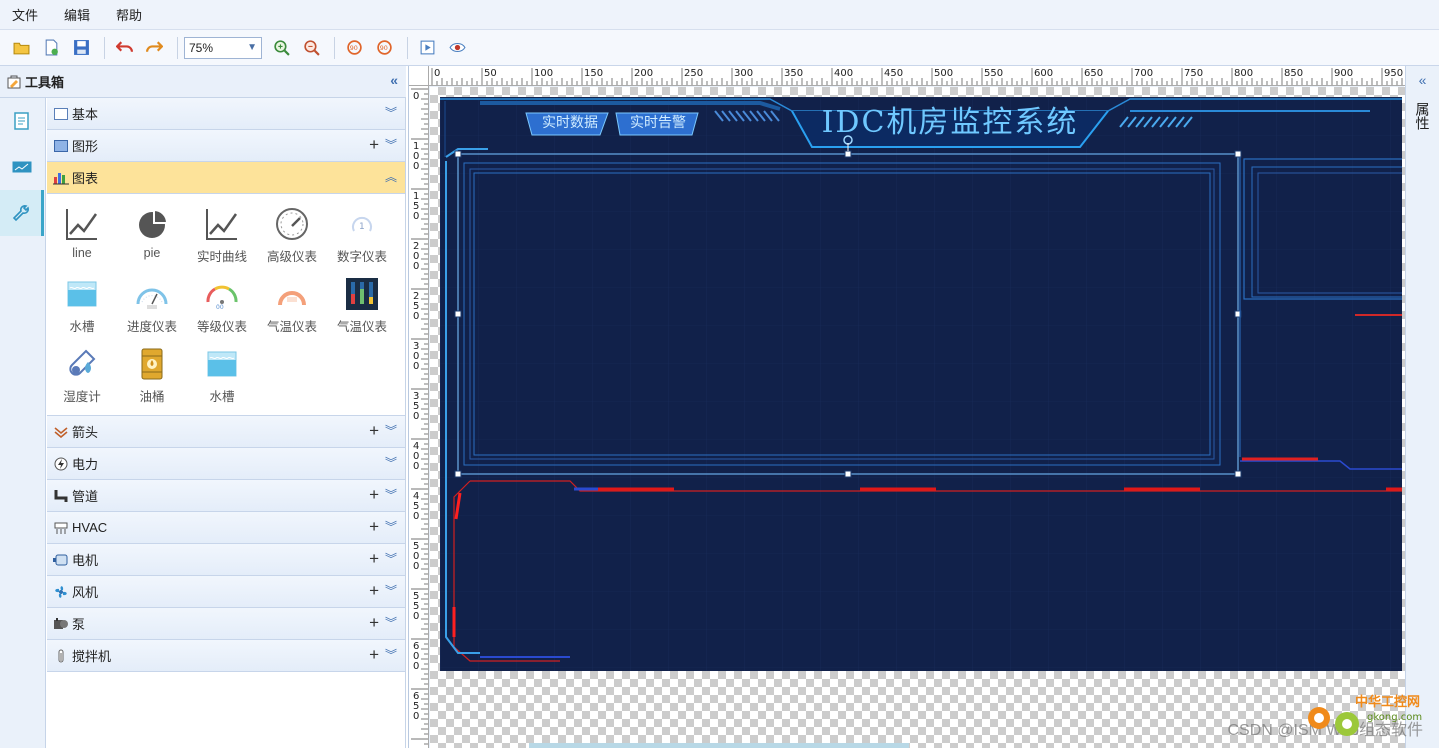 The width and height of the screenshot is (1439, 748). I want to click on palette-item-water-tank-2: 水槽, so click(222, 377).